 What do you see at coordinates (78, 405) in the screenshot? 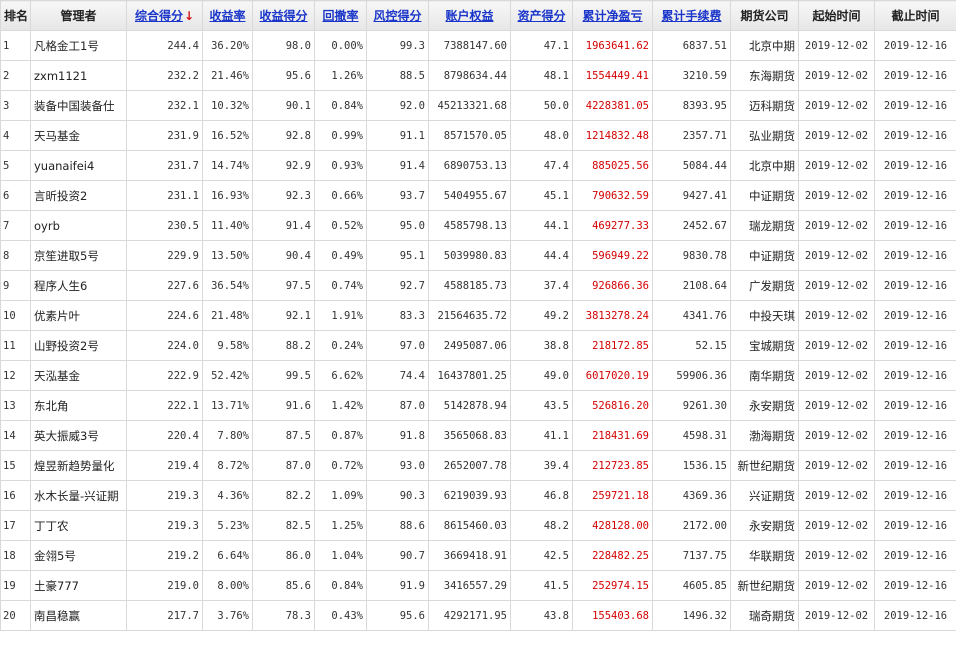
I see `cell-manager-link: 东北角` at bounding box center [78, 405].